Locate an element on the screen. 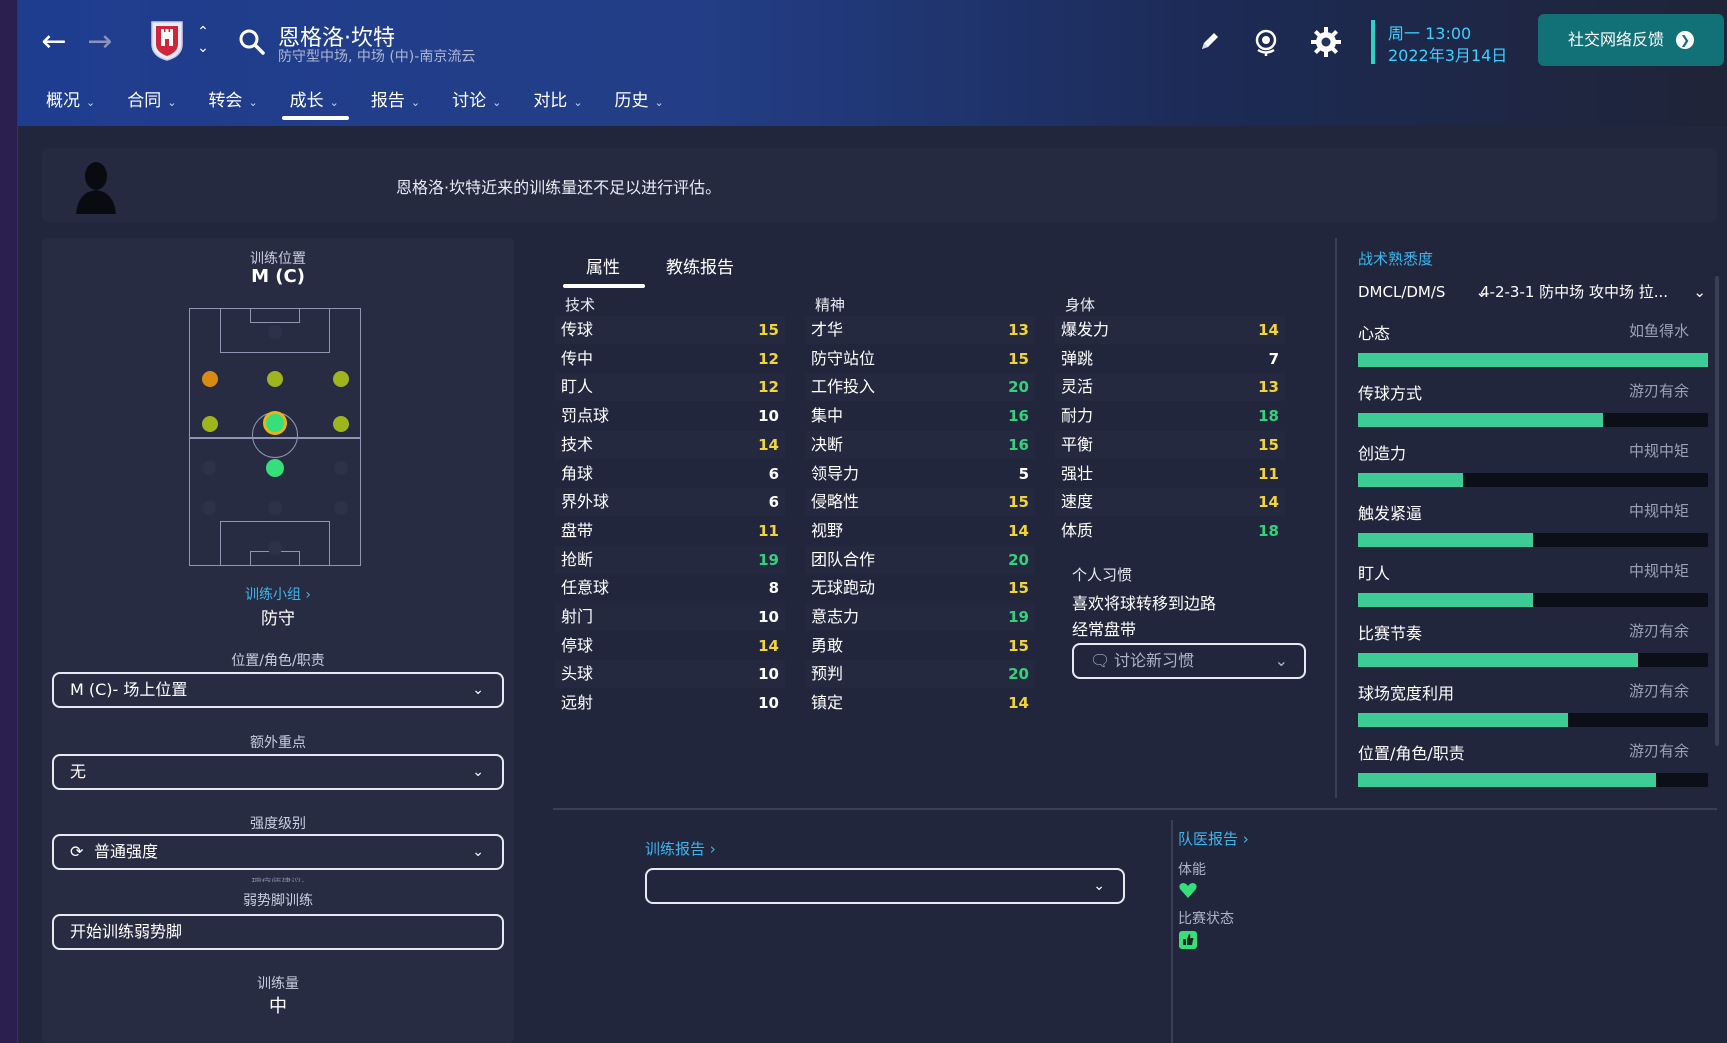  habit-item: 经常盘带 is located at coordinates (1104, 629).